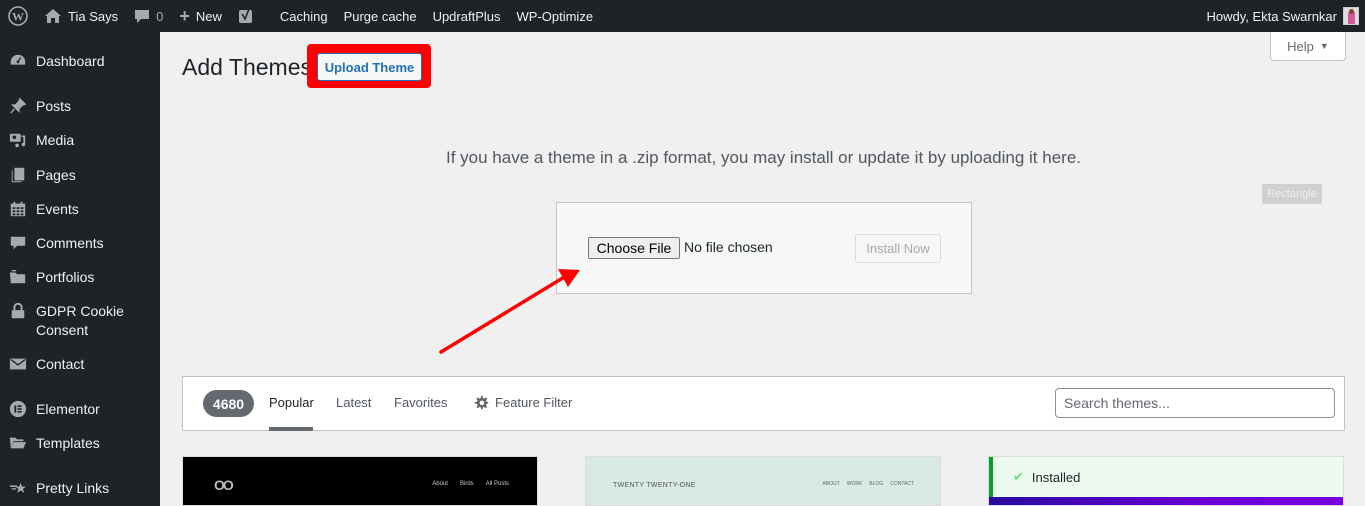  I want to click on plus-icon: +, so click(184, 16).